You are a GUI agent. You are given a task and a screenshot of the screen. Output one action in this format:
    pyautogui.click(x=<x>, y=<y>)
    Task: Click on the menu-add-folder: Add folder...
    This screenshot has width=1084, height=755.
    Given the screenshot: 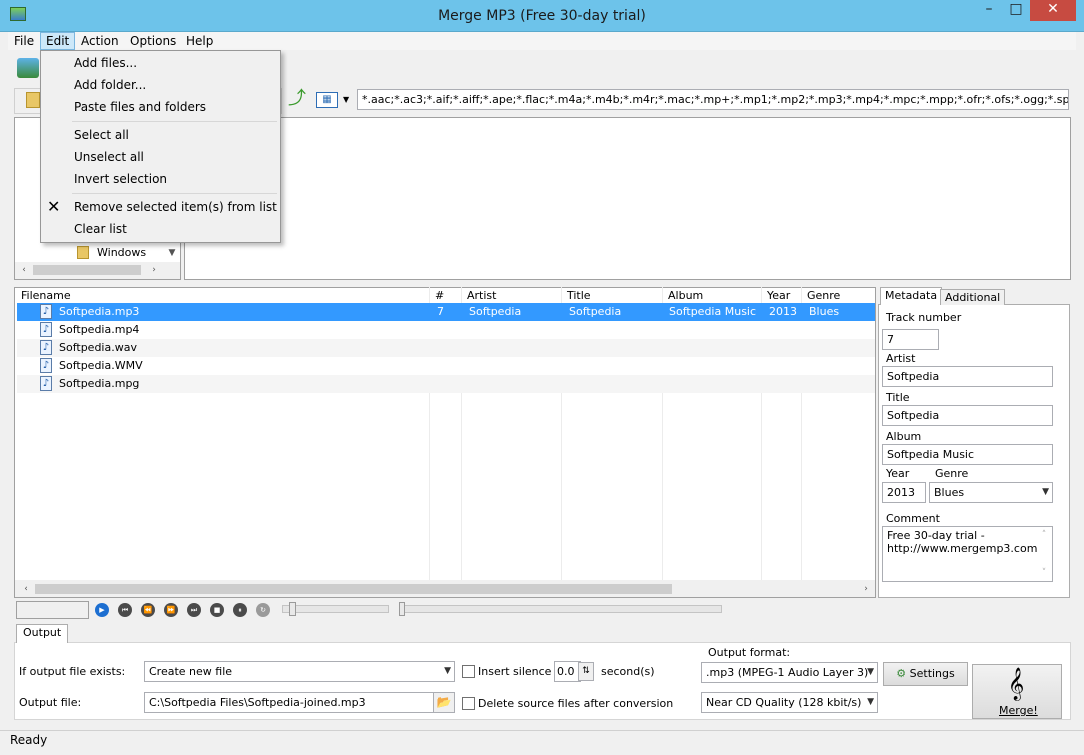 What is the action you would take?
    pyautogui.click(x=110, y=85)
    